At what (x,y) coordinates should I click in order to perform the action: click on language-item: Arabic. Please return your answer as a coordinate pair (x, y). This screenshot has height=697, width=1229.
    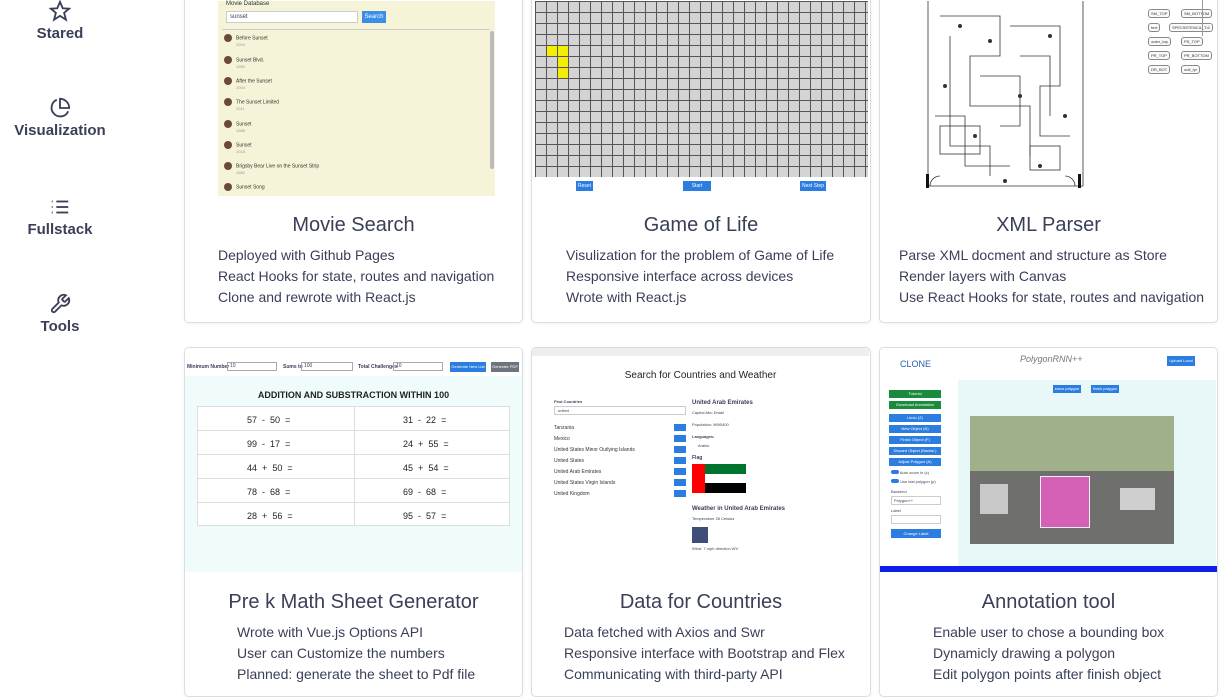
    Looking at the image, I should click on (704, 445).